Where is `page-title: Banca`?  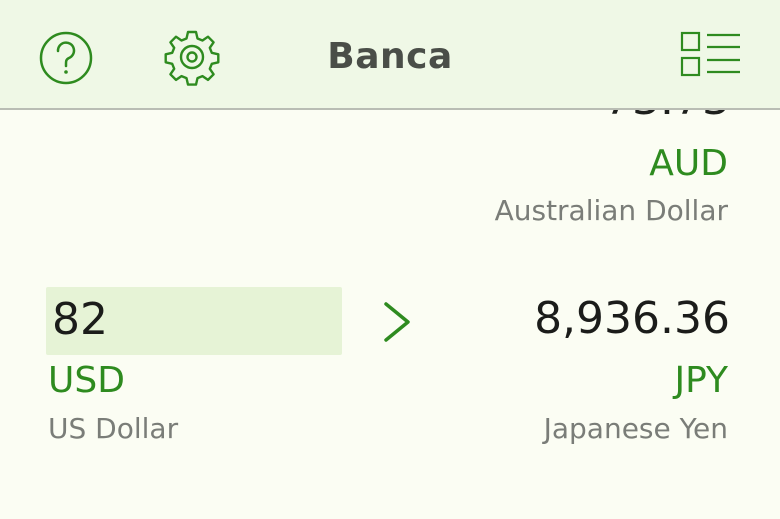
page-title: Banca is located at coordinates (390, 56).